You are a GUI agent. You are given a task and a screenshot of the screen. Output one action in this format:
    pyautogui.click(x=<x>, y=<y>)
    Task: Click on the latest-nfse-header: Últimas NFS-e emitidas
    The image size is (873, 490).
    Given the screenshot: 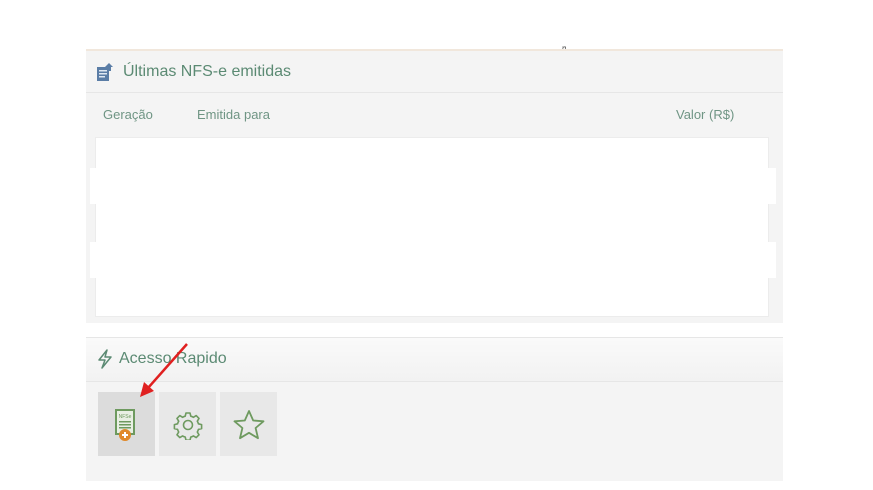 What is the action you would take?
    pyautogui.click(x=434, y=72)
    